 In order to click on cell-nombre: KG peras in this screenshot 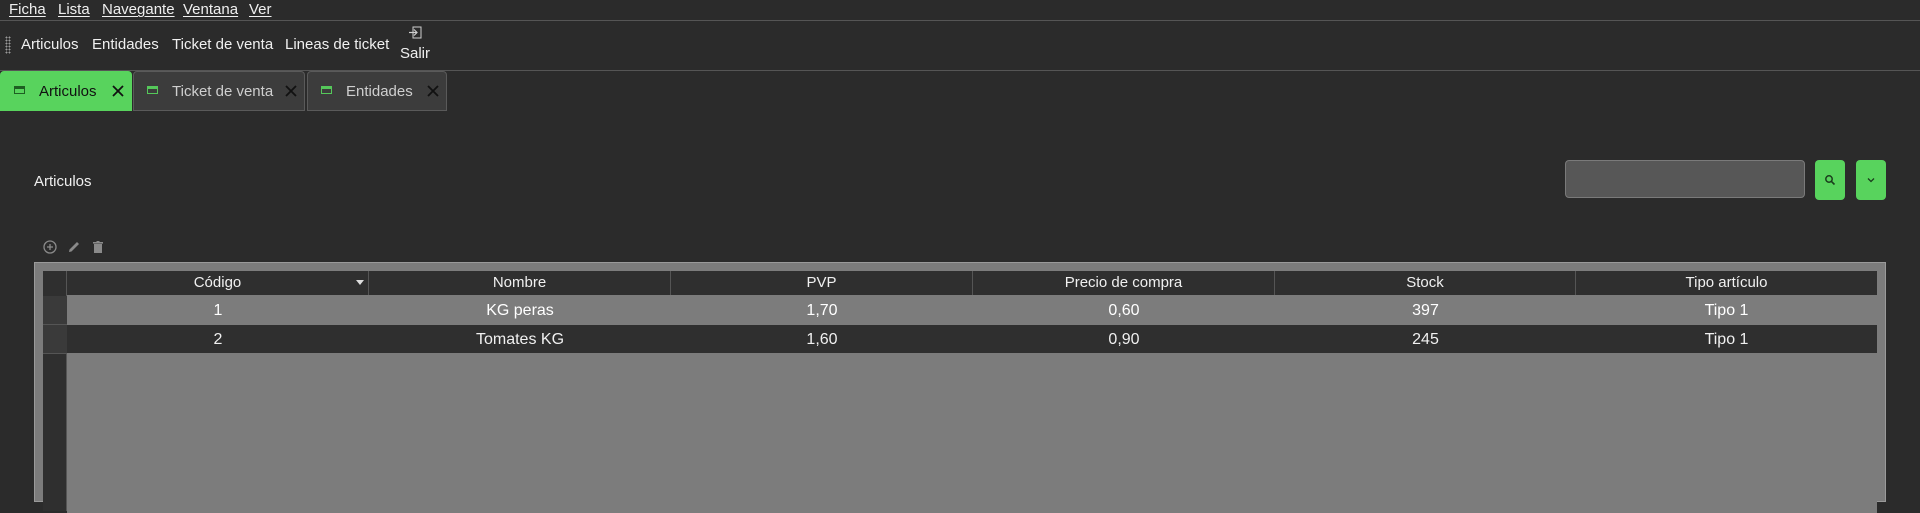, I will do `click(520, 310)`.